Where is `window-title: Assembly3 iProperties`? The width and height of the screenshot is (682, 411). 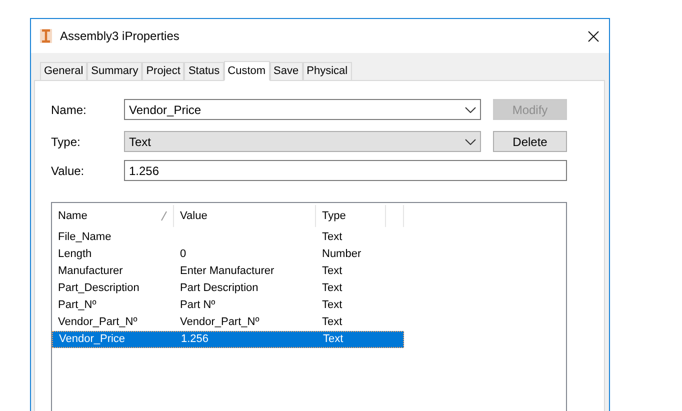
window-title: Assembly3 iProperties is located at coordinates (120, 36).